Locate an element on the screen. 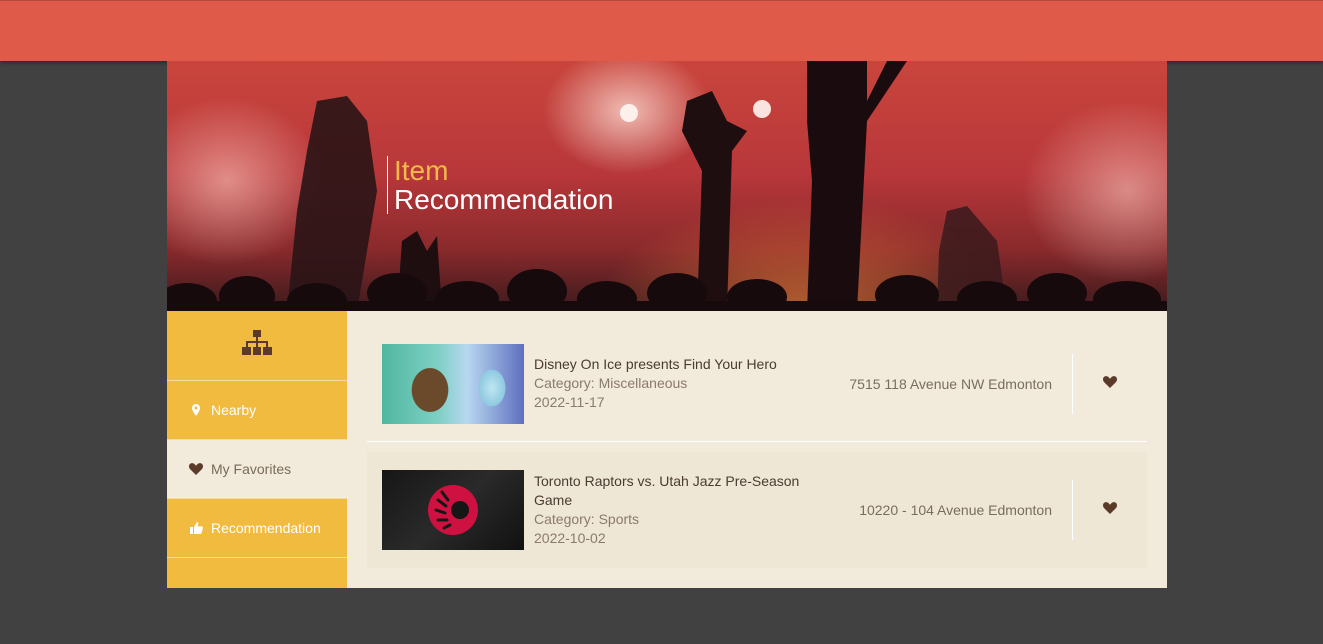 The height and width of the screenshot is (644, 1323). sidebar-item-label: My Favorites is located at coordinates (251, 469).